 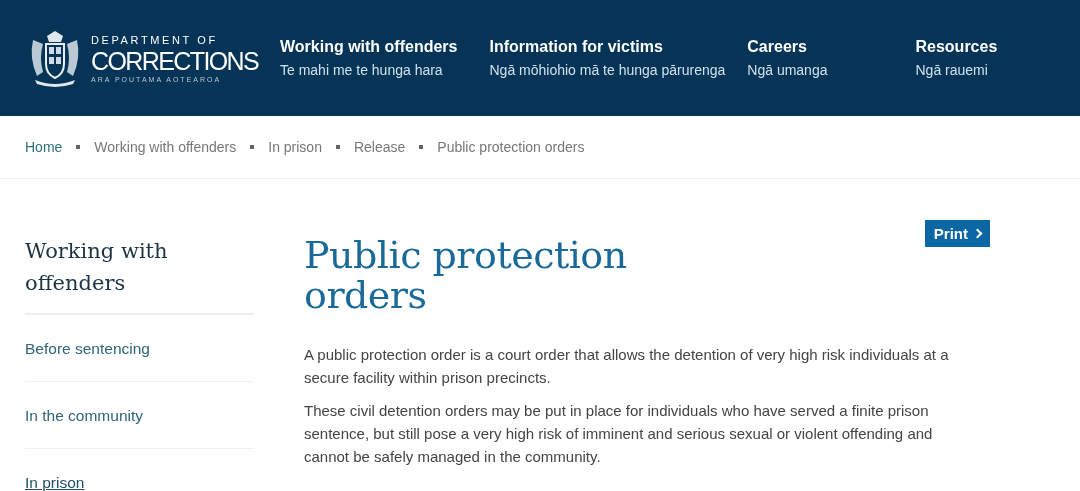 I want to click on sidebar-item: In prison, so click(x=139, y=470).